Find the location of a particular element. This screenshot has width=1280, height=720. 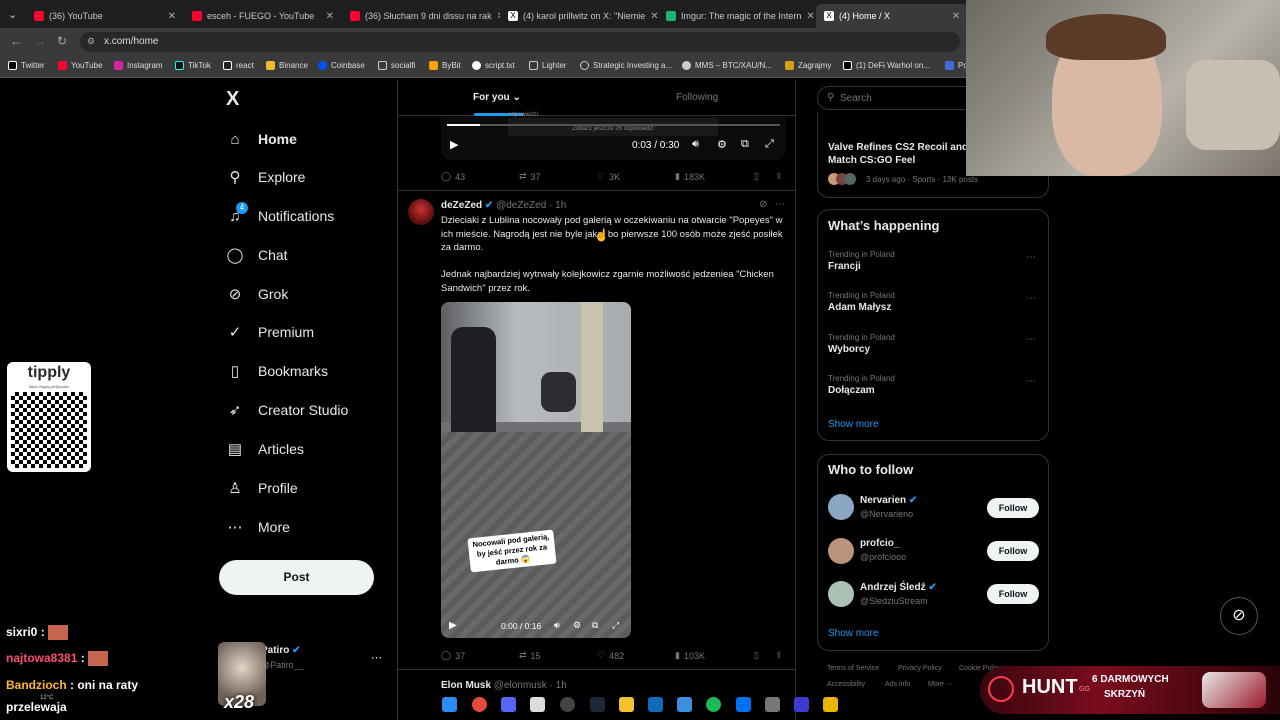

browser-tab: Imgur: The magic of the Intern ✕ is located at coordinates (737, 16).